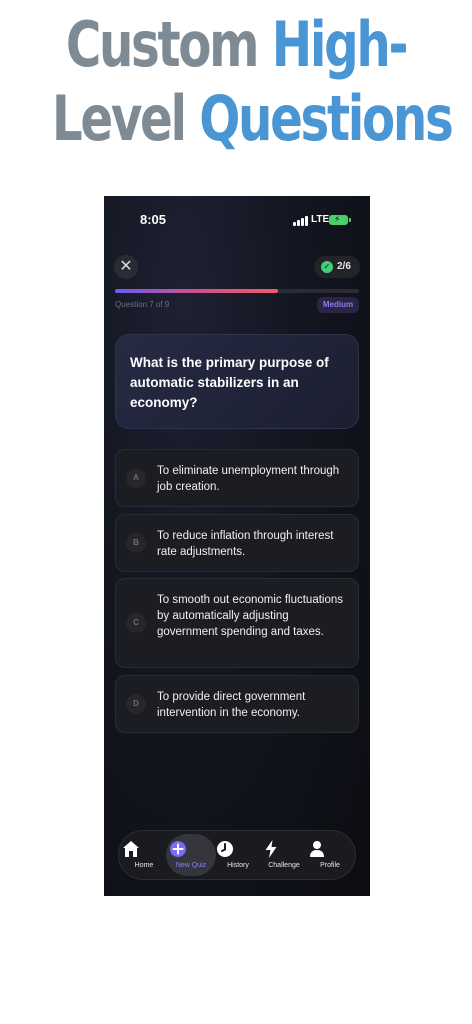  I want to click on headline-text: Level, so click(125, 118).